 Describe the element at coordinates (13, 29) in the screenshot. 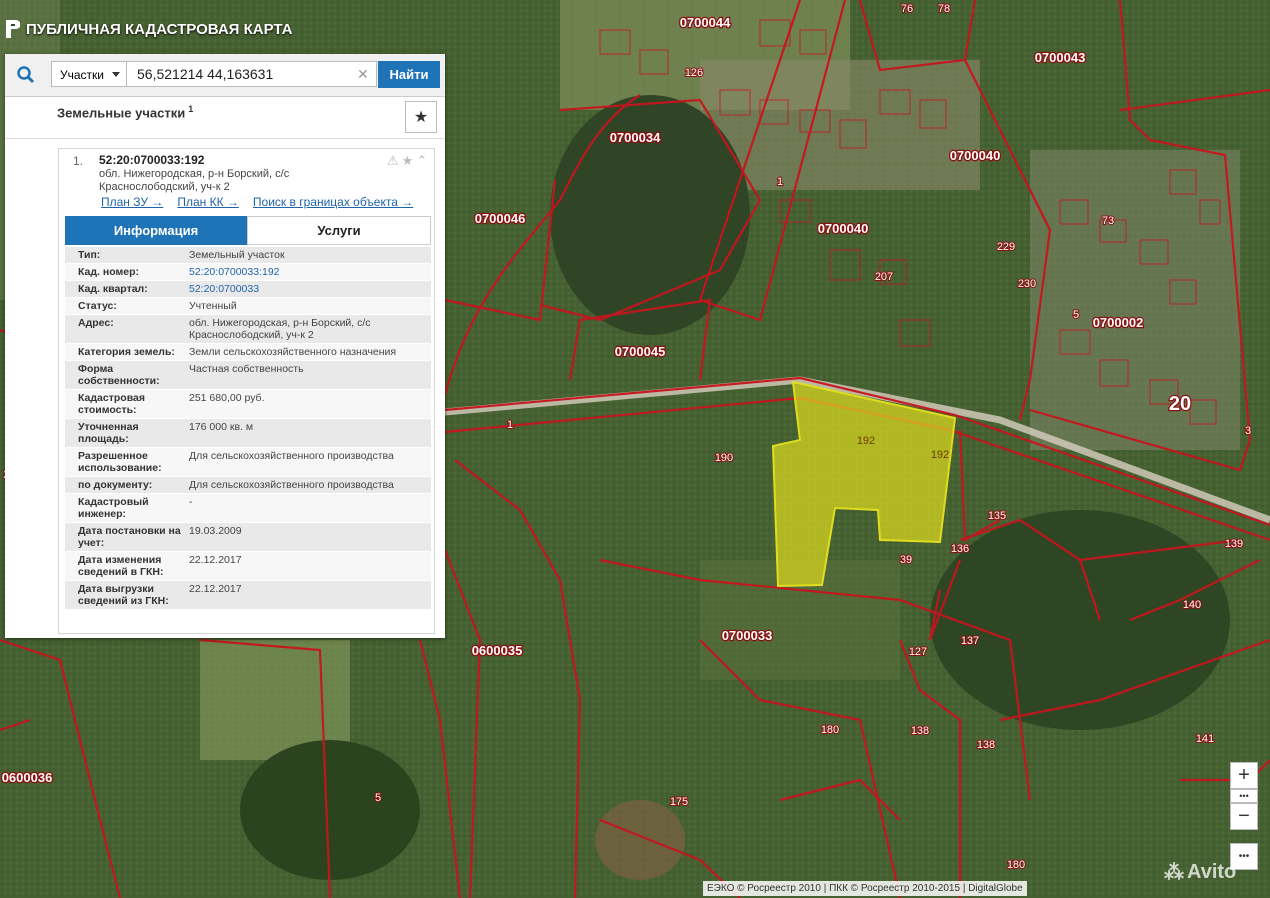

I see `cadastral-logo-icon` at that location.